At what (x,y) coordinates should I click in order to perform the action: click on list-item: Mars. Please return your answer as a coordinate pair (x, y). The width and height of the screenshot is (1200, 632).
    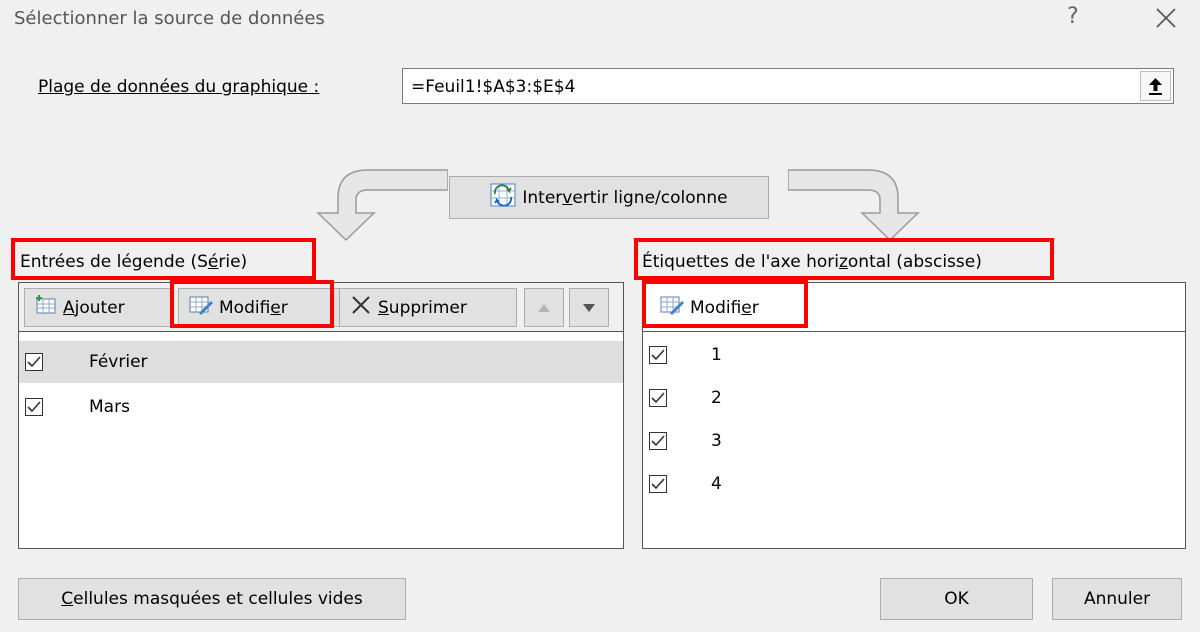
    Looking at the image, I should click on (321, 407).